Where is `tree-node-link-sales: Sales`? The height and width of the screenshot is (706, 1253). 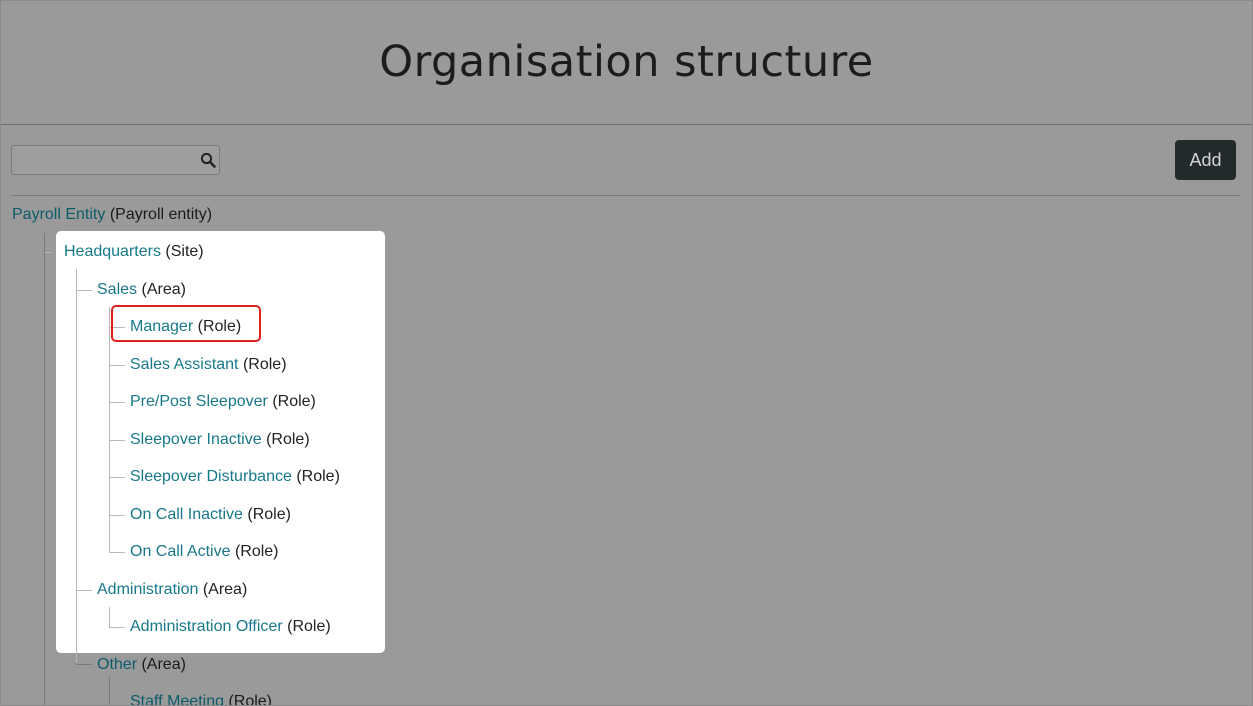
tree-node-link-sales: Sales is located at coordinates (117, 289).